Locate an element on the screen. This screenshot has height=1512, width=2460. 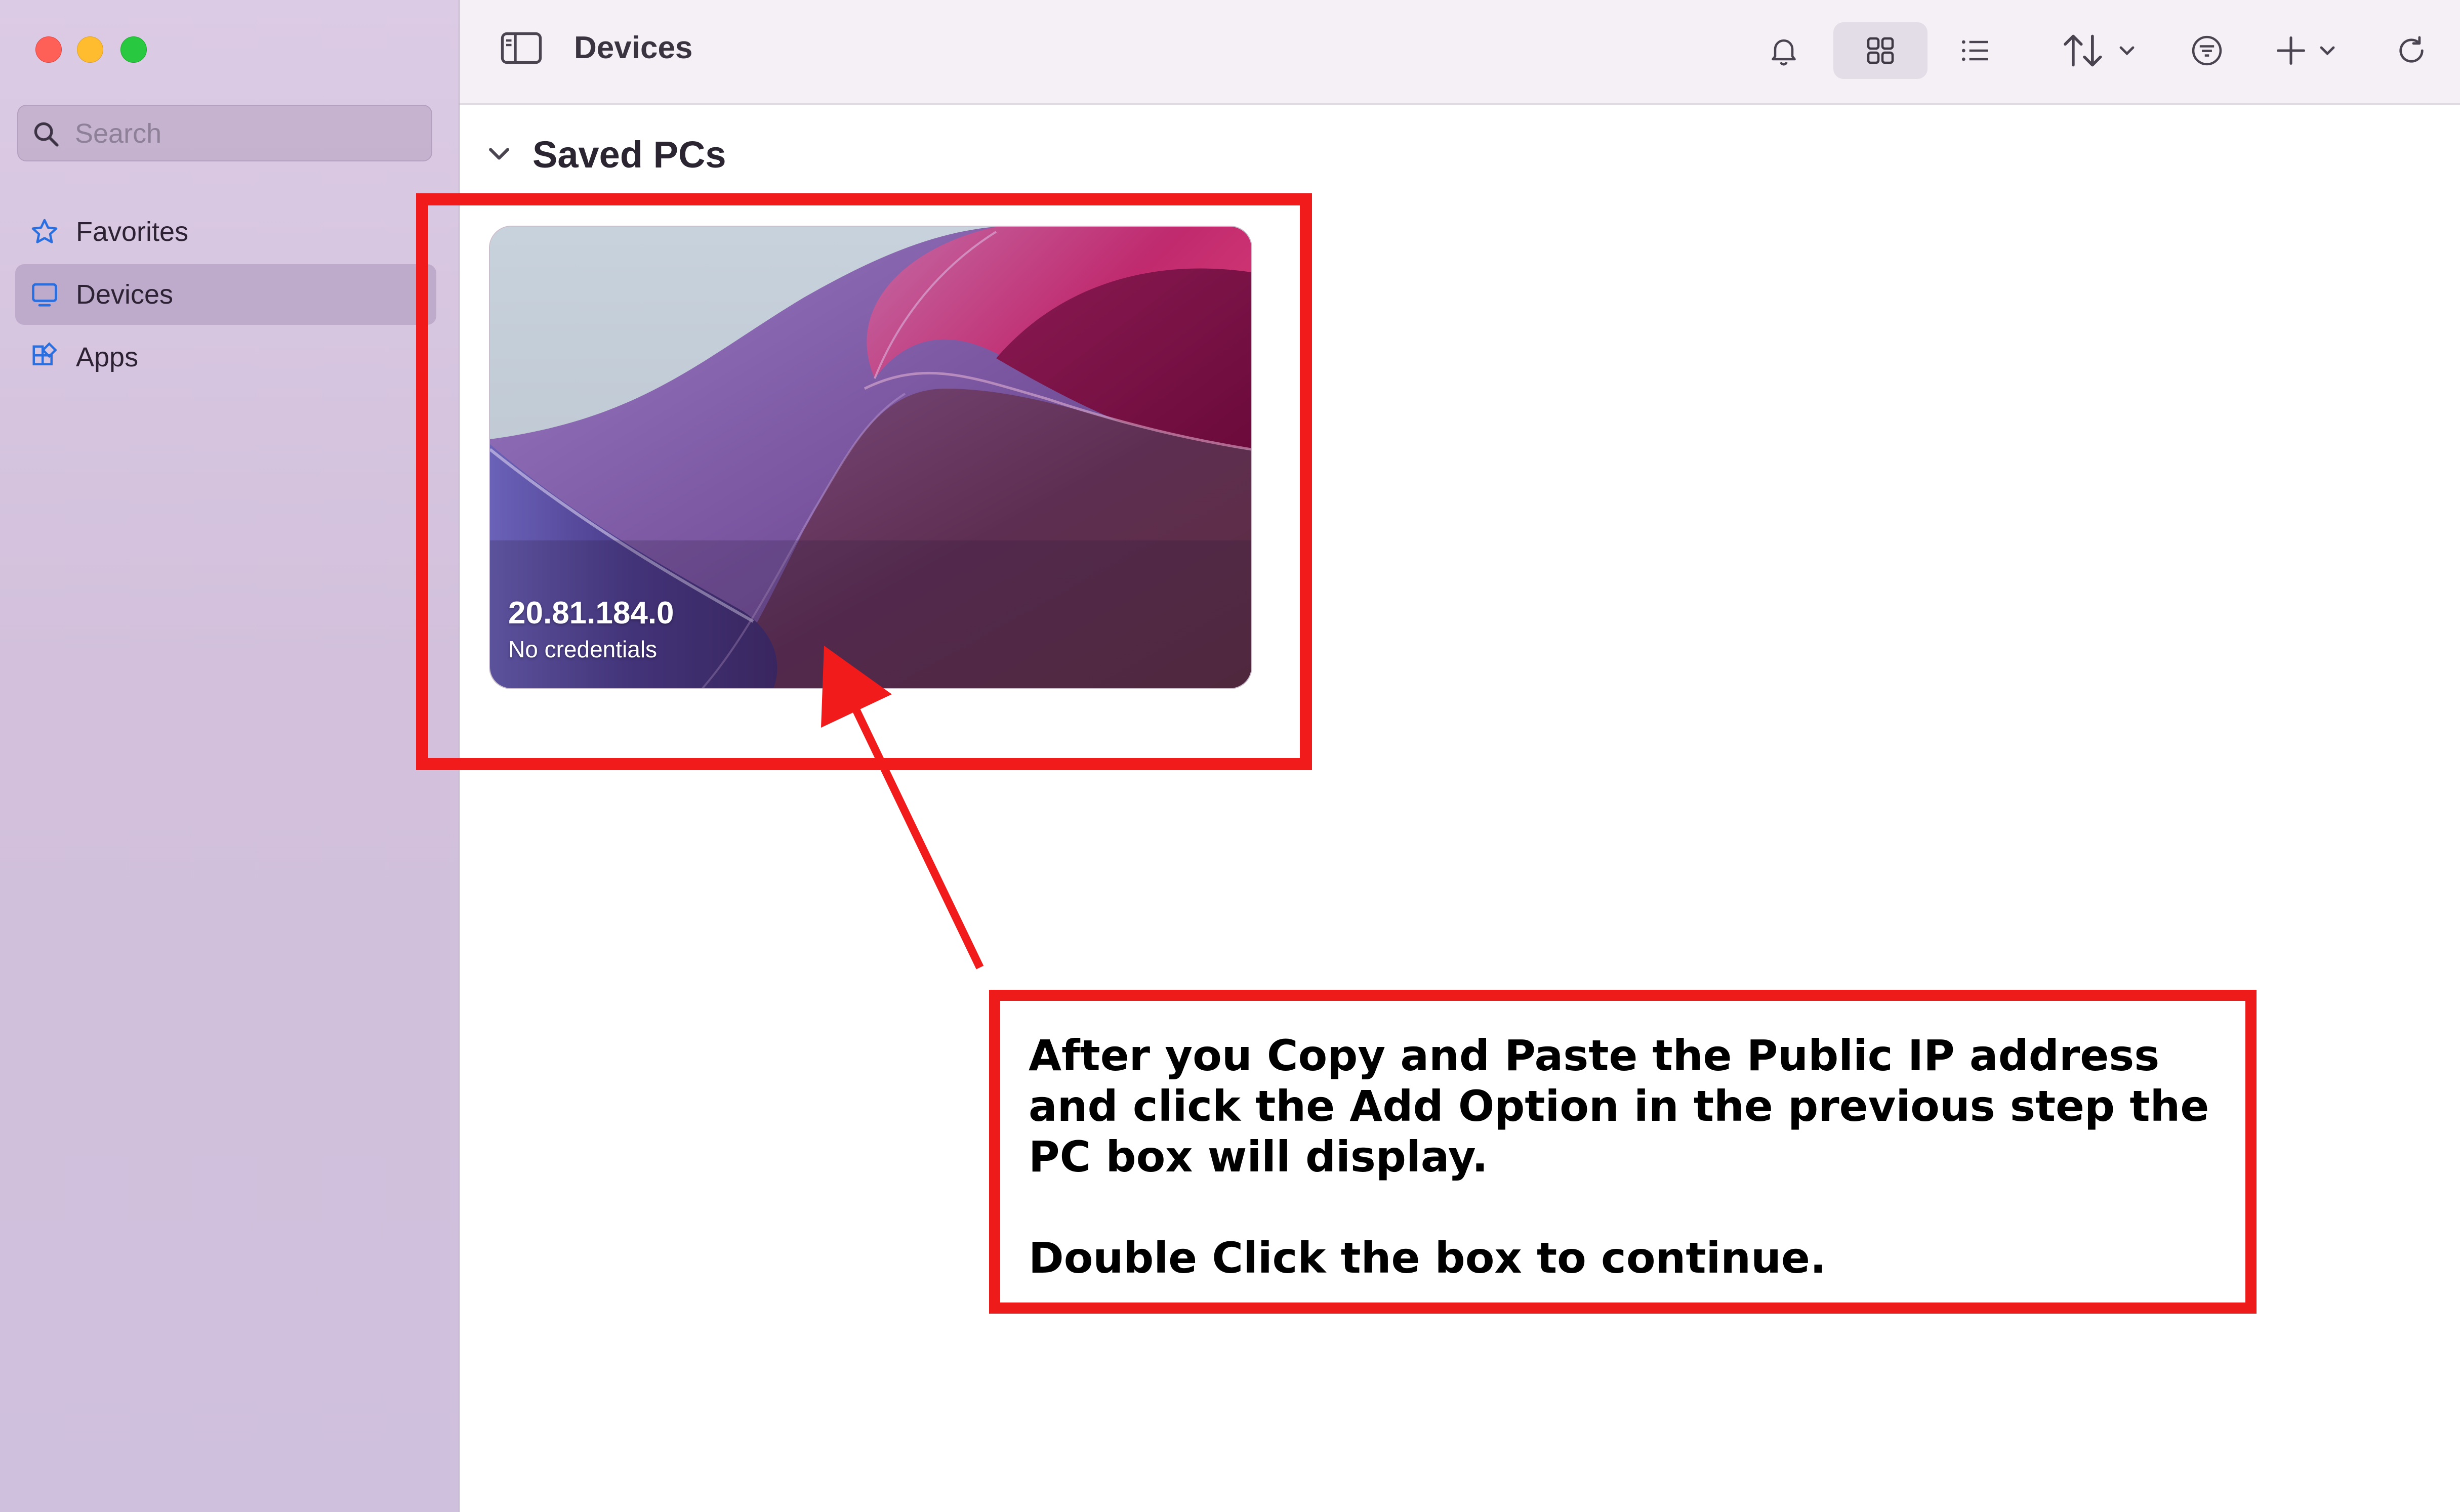
refresh-icon is located at coordinates (2412, 49).